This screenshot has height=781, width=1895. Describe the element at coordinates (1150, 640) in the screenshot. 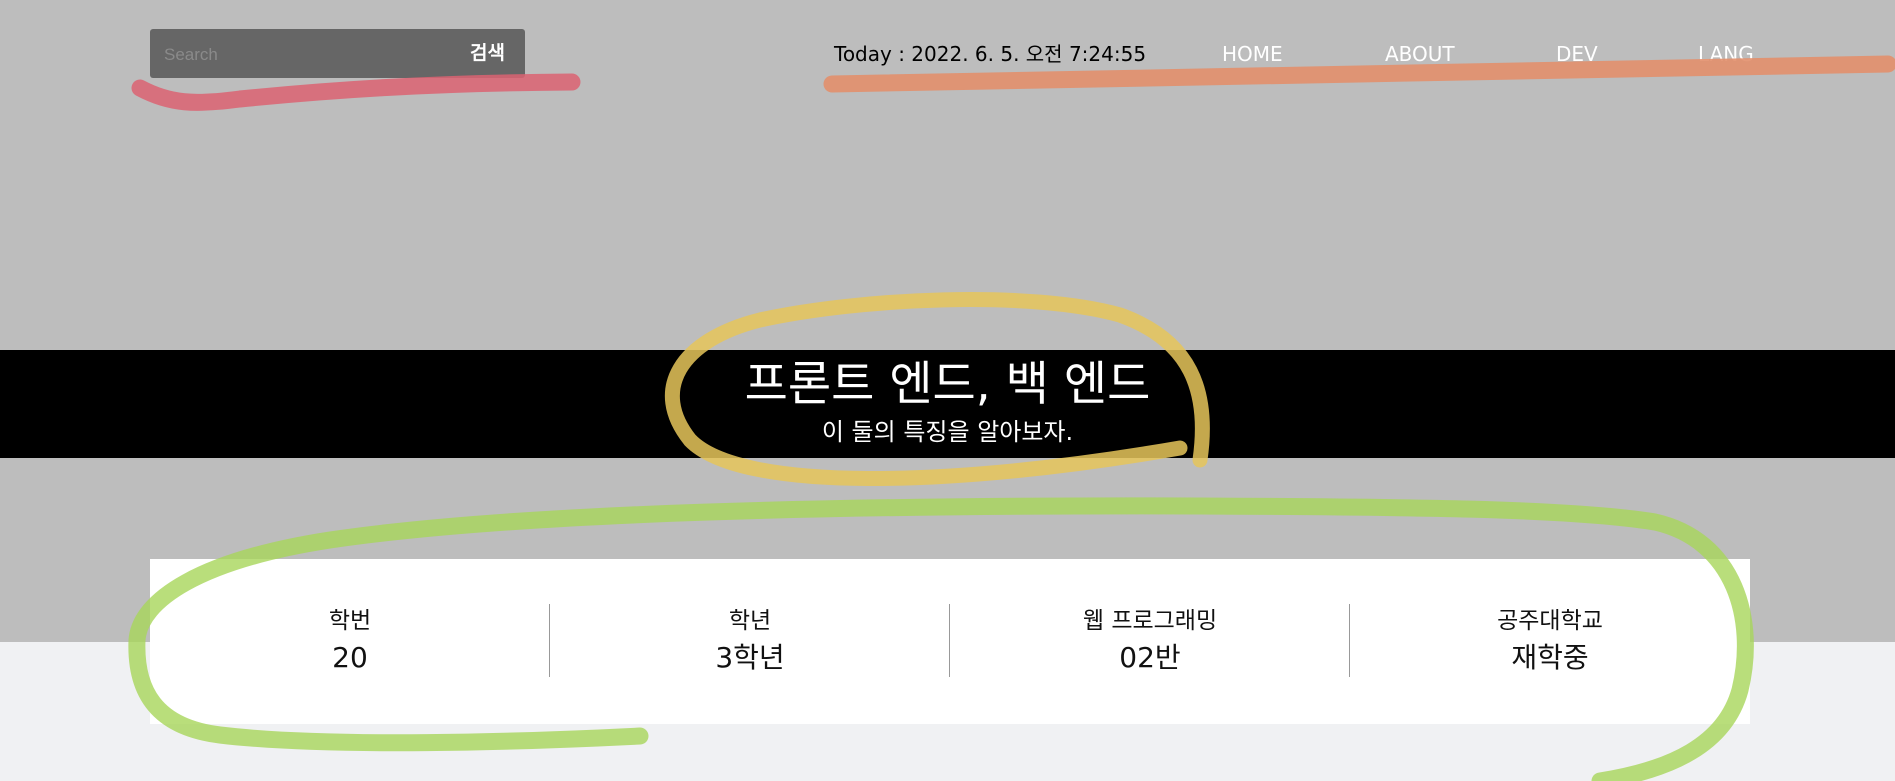

I see `info-item-class: 웹 프로그래밍 02반` at that location.